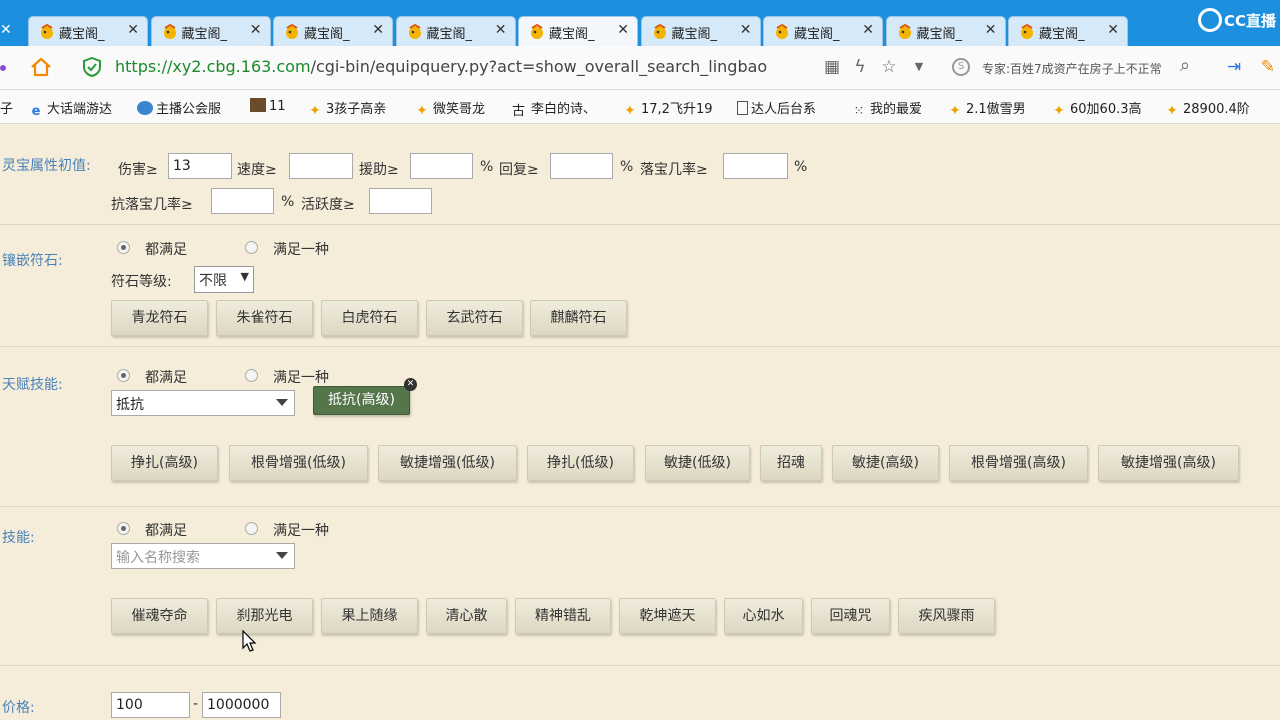  I want to click on extension-icon: ✎, so click(1268, 67).